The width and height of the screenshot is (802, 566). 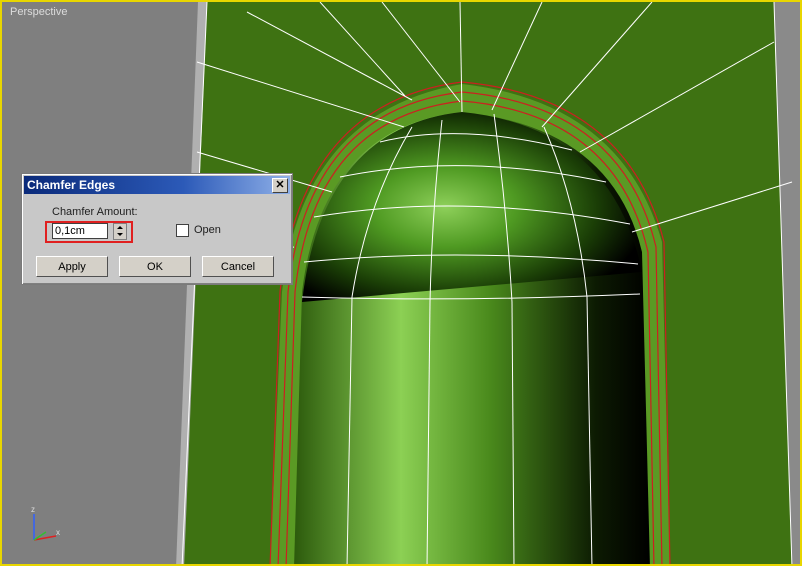 What do you see at coordinates (157, 185) in the screenshot?
I see `dialog-titlebar: Chamfer Edges ✕` at bounding box center [157, 185].